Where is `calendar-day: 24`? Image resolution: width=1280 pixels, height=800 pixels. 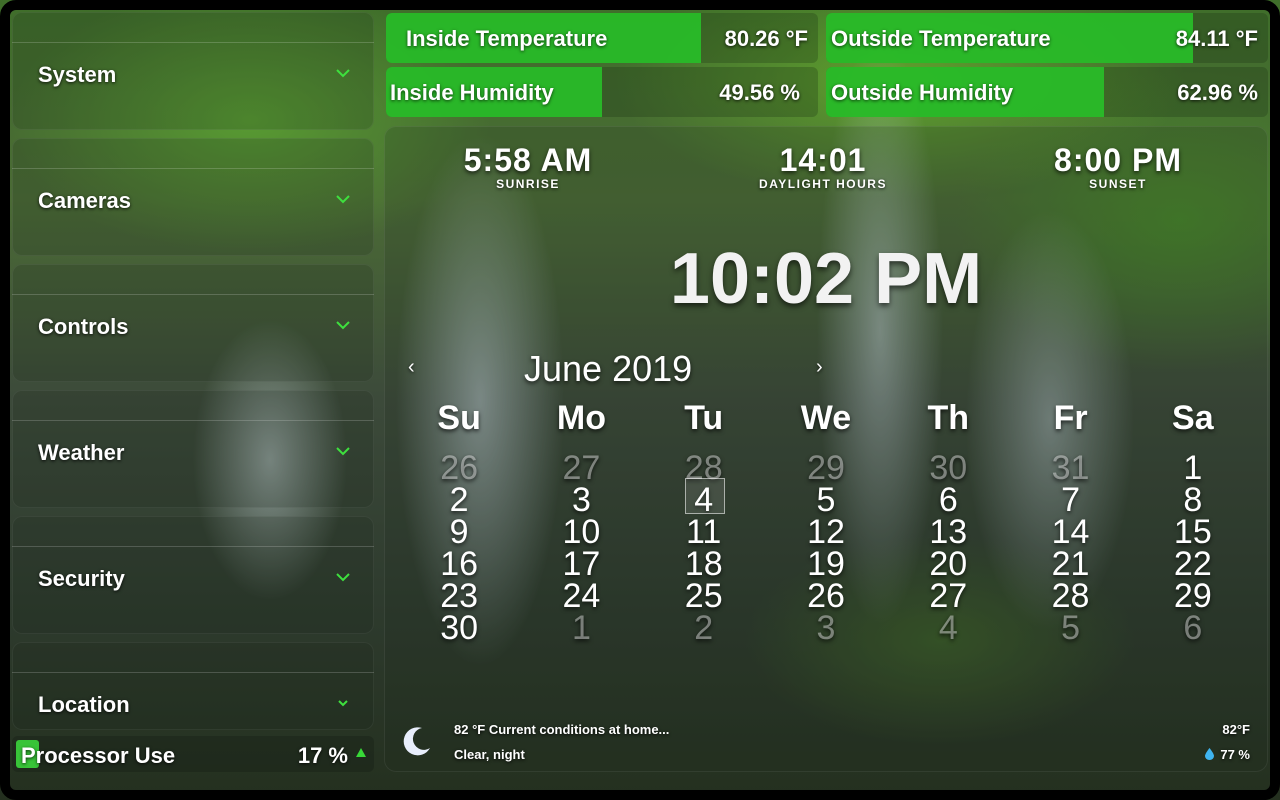
calendar-day: 24 is located at coordinates (581, 596).